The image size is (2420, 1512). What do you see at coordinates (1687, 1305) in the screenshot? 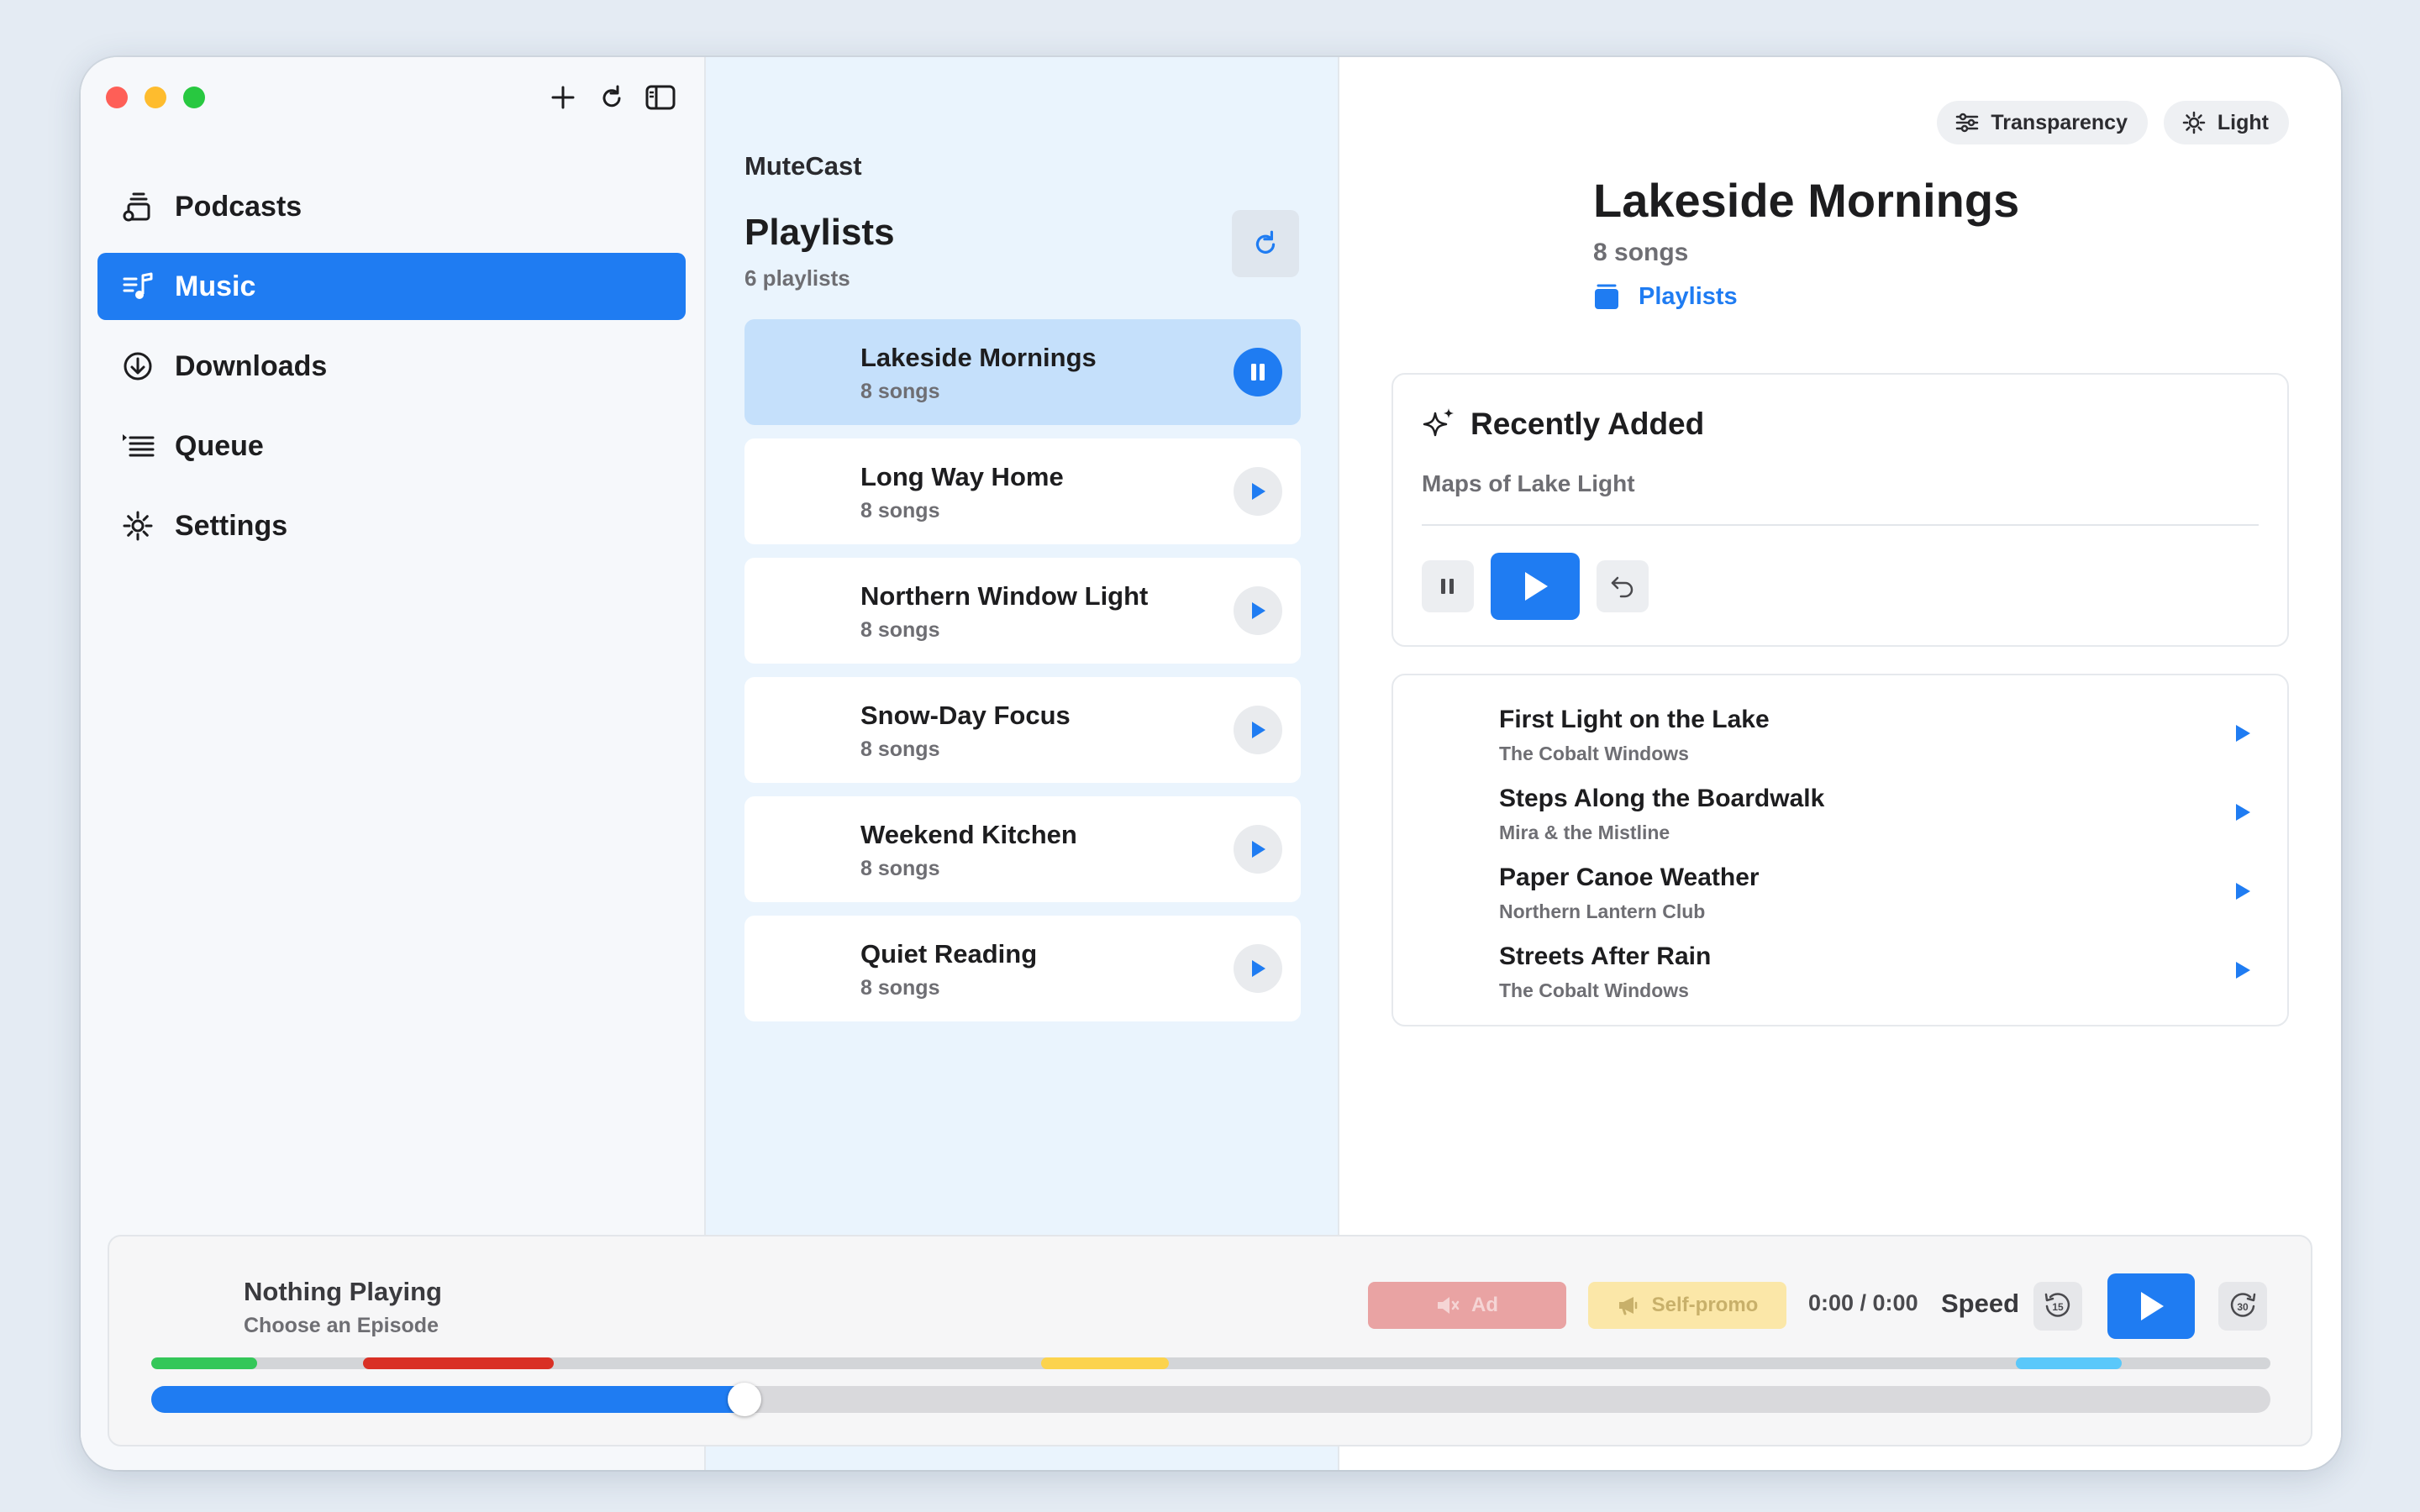
I see `skip-self-promo-button: Self-promo` at bounding box center [1687, 1305].